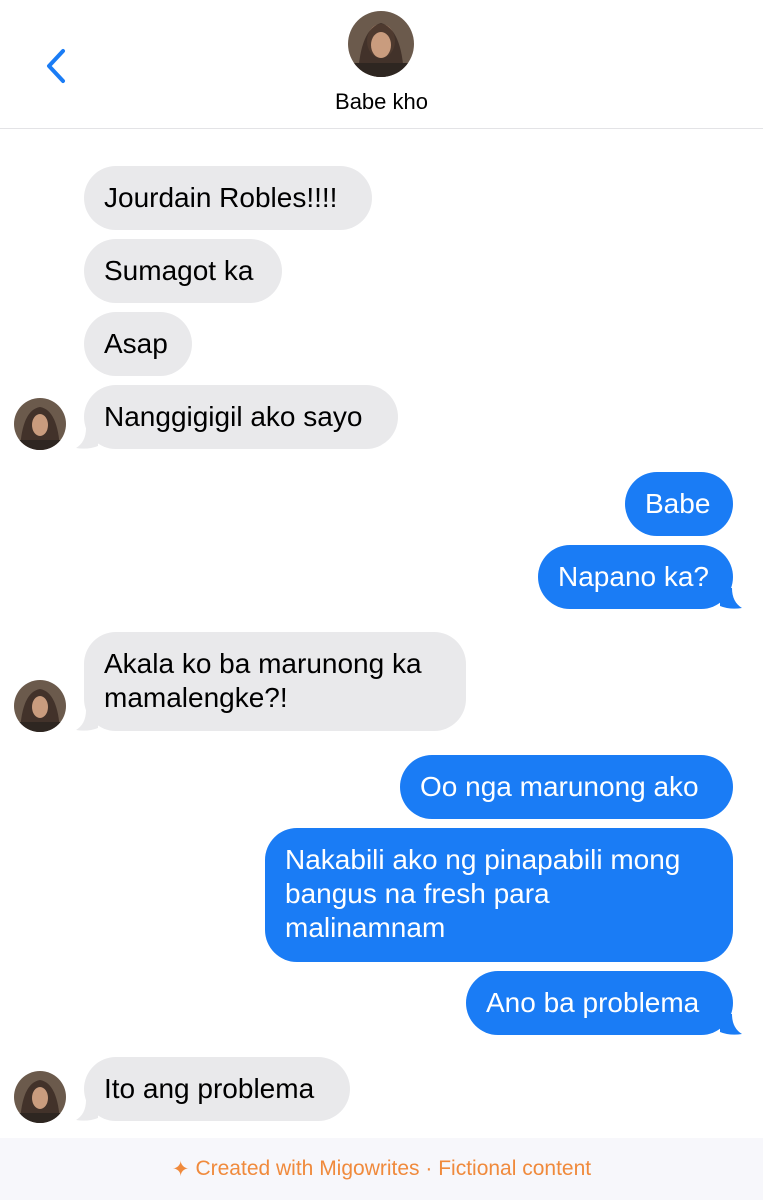 Image resolution: width=763 pixels, height=1200 pixels. What do you see at coordinates (275, 681) in the screenshot?
I see `incoming-message: Akala ko ba marunong ka mamalengke?!` at bounding box center [275, 681].